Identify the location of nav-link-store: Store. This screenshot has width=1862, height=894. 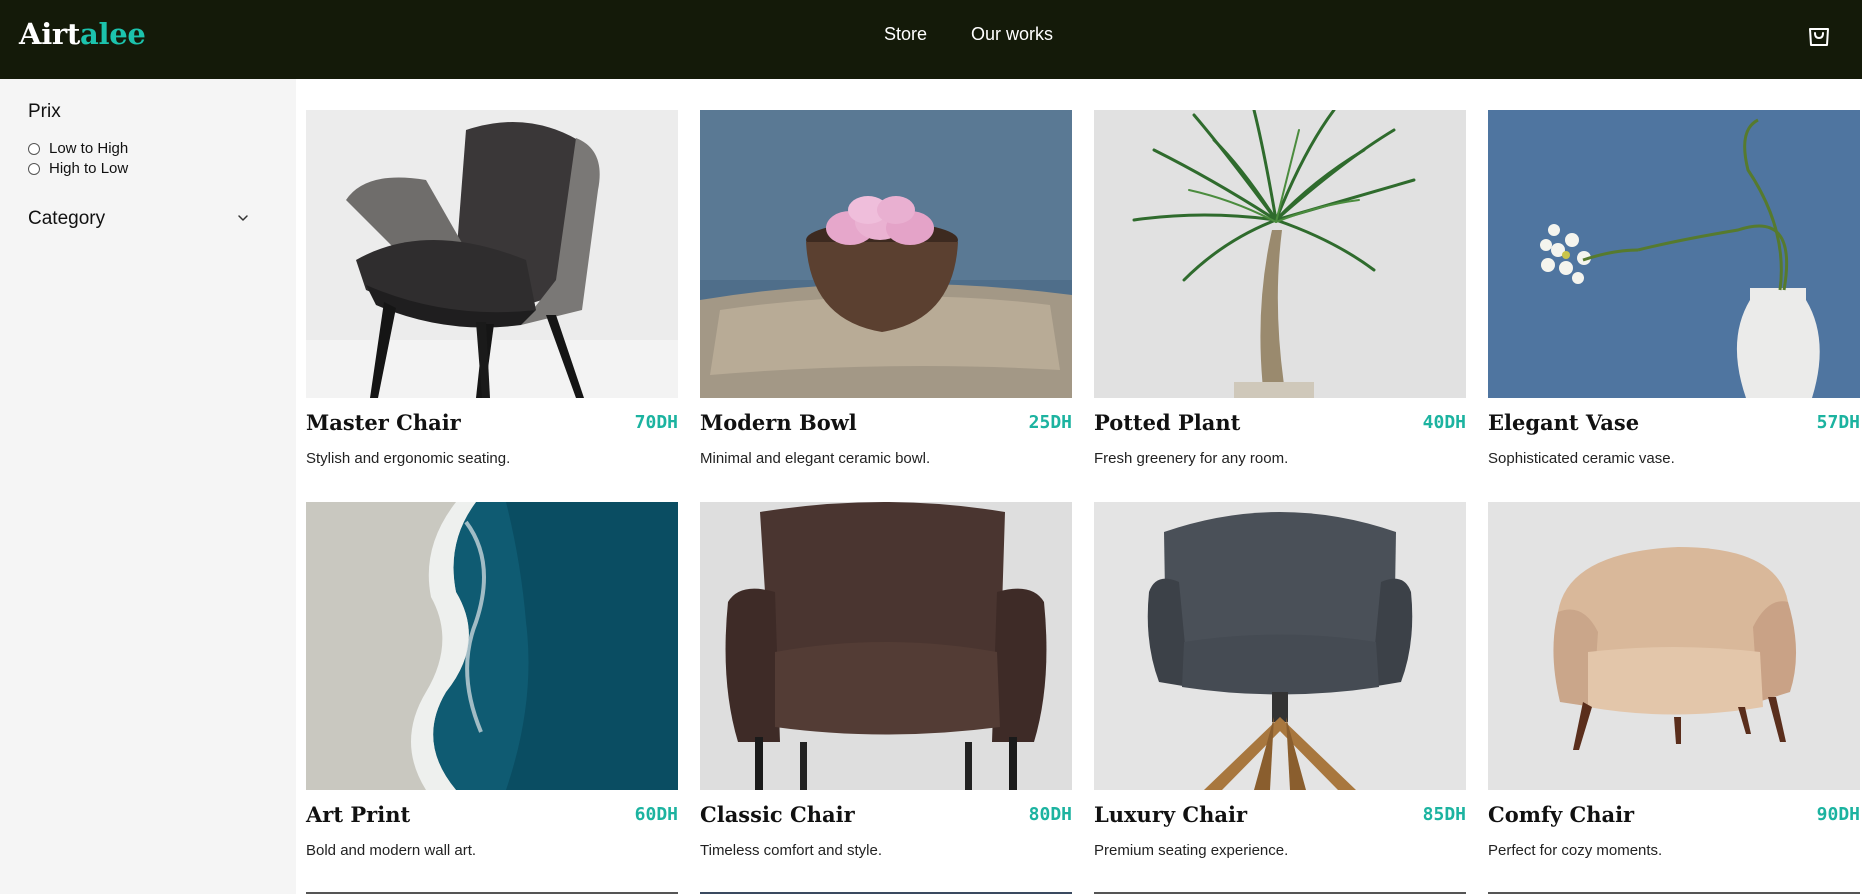
(905, 34).